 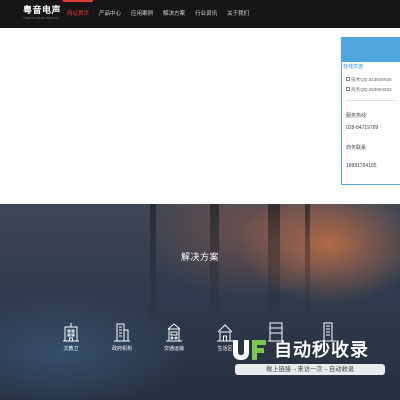 What do you see at coordinates (206, 14) in the screenshot?
I see `nav-news: 行业资讯` at bounding box center [206, 14].